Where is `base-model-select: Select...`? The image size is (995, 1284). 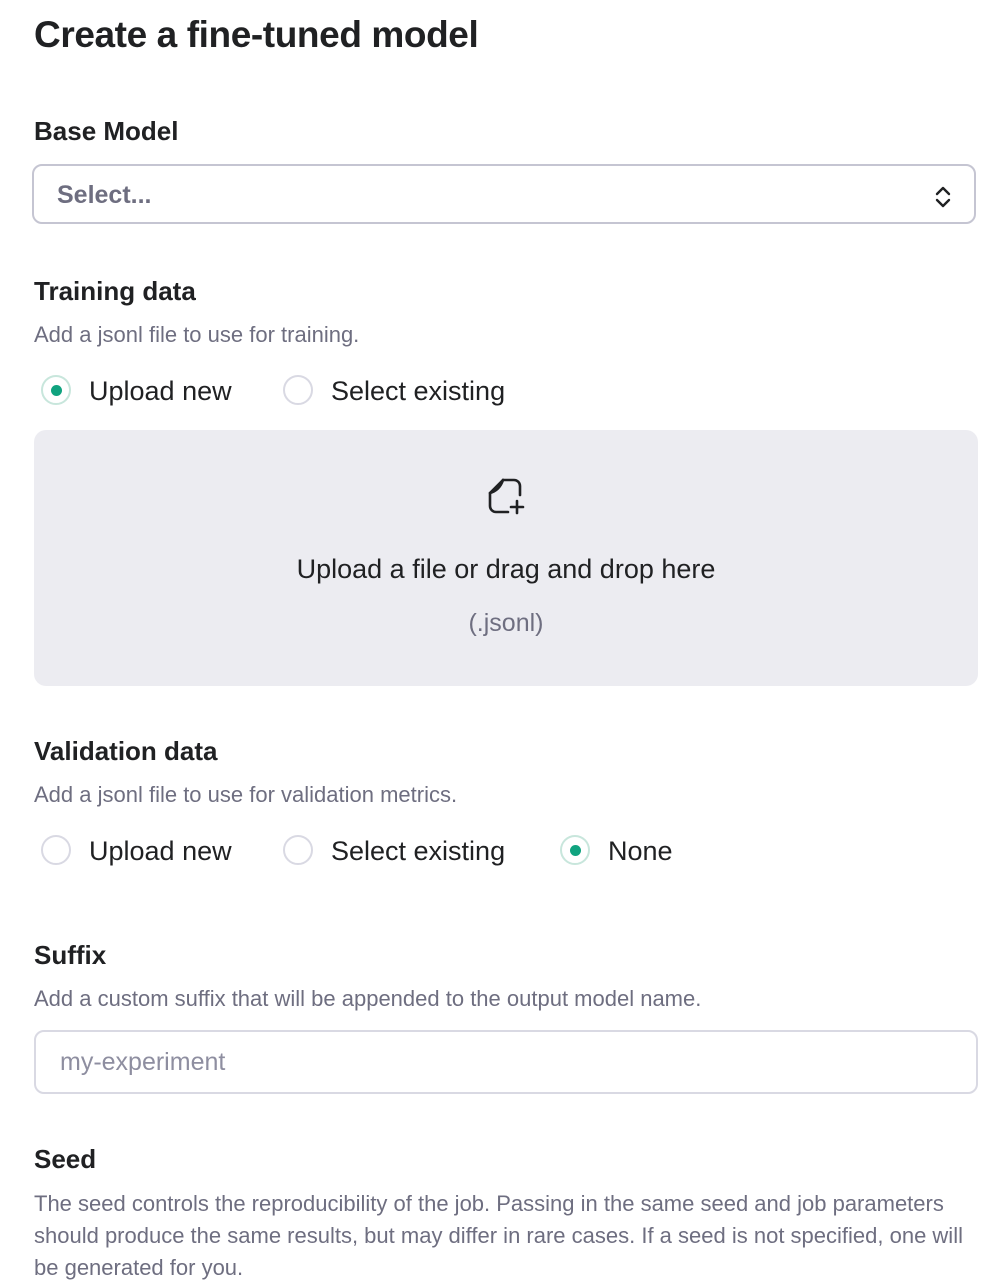
base-model-select: Select... is located at coordinates (504, 194).